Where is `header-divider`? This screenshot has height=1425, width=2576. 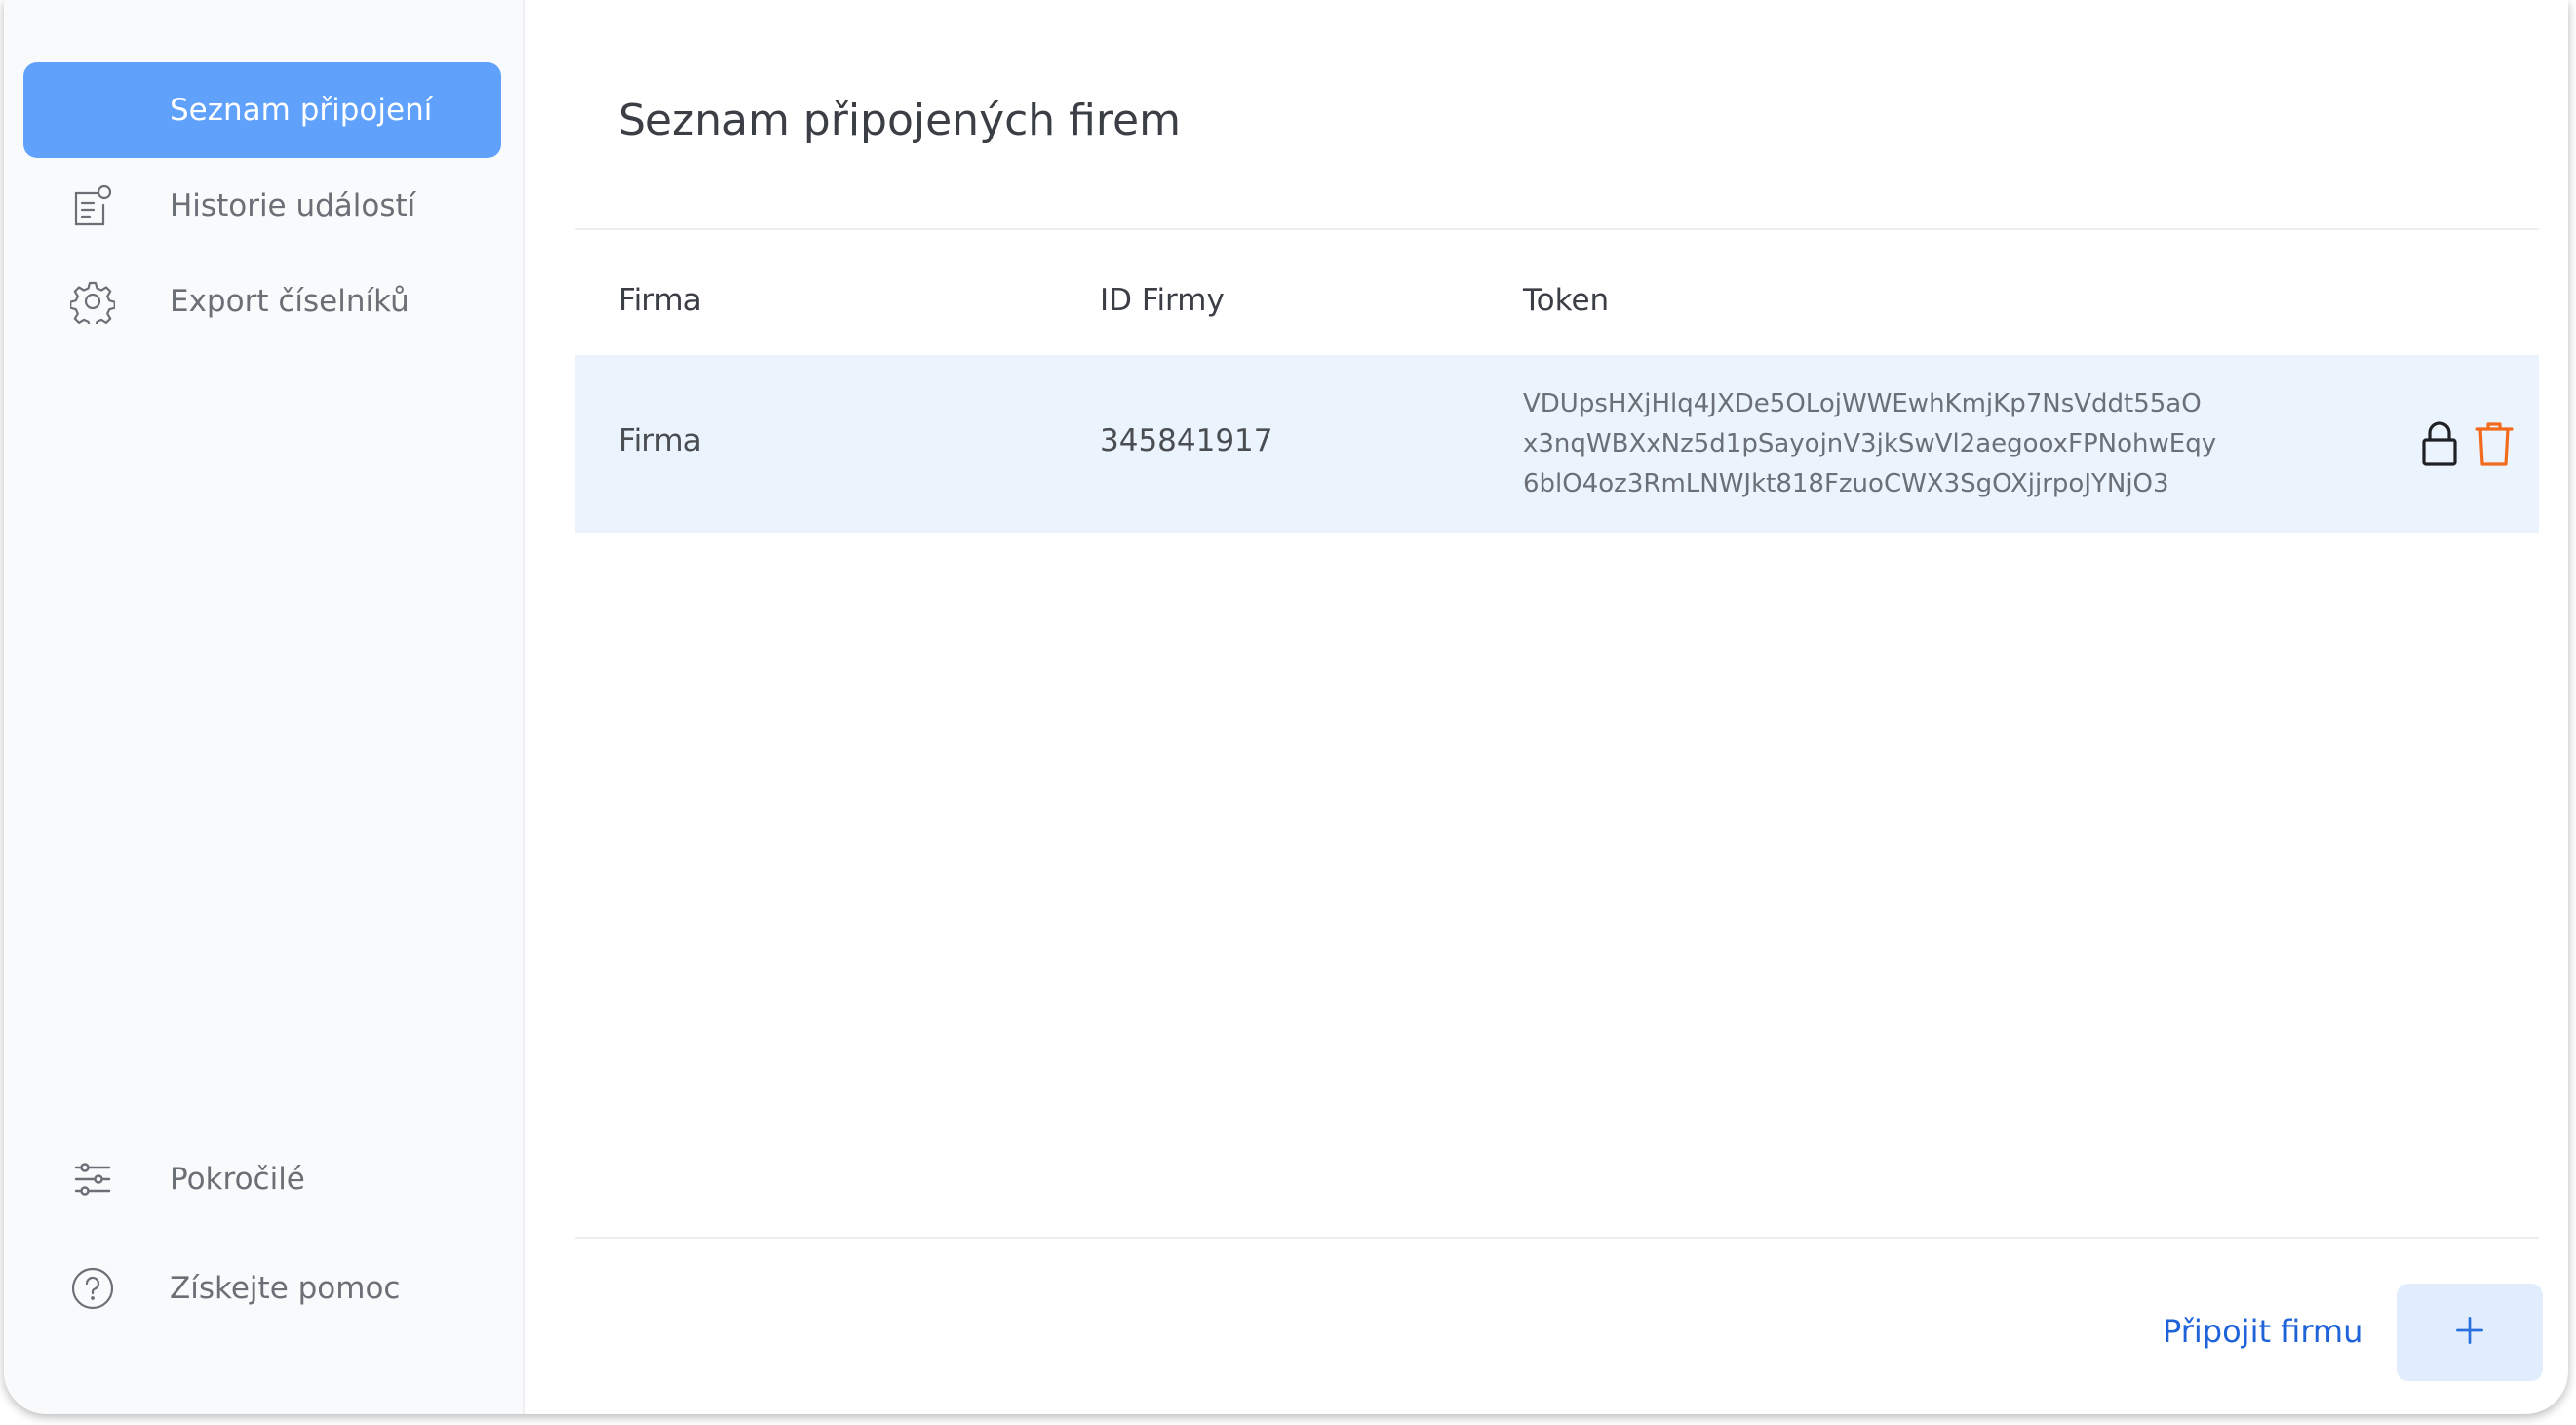
header-divider is located at coordinates (1557, 229).